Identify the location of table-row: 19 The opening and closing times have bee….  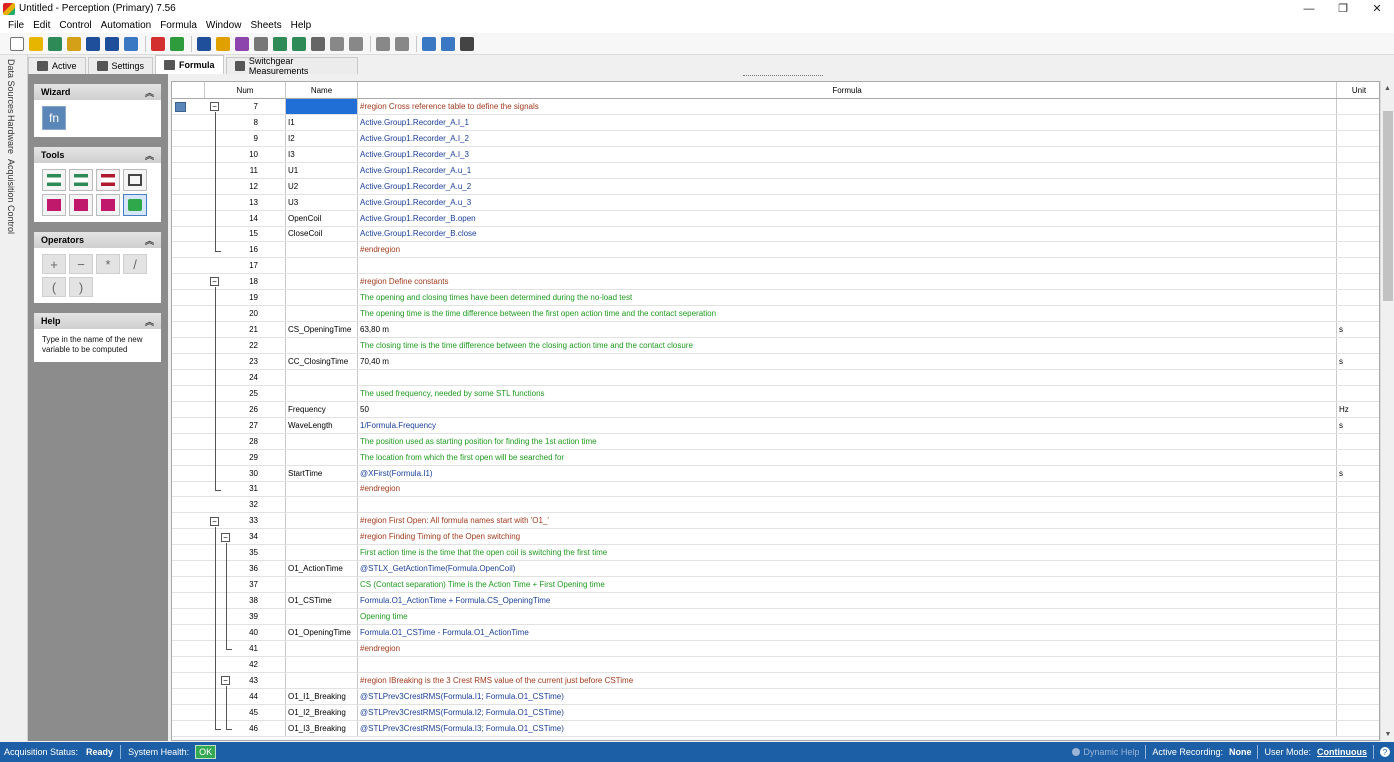
(775, 298).